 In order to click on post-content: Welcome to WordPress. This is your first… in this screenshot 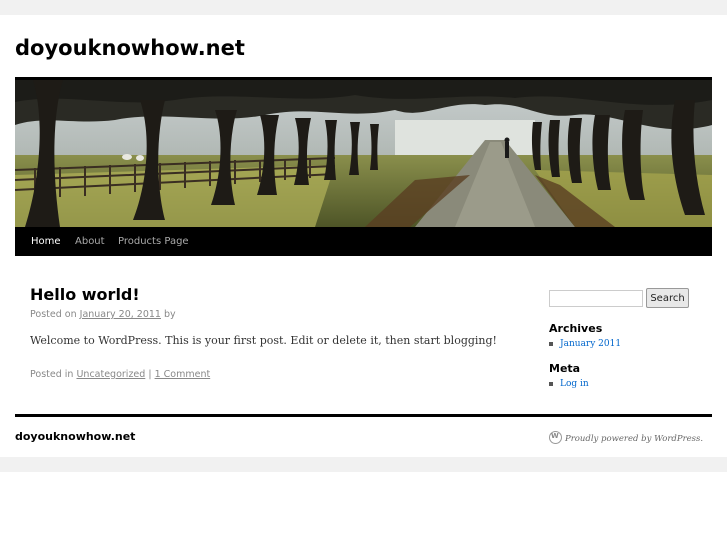, I will do `click(263, 340)`.